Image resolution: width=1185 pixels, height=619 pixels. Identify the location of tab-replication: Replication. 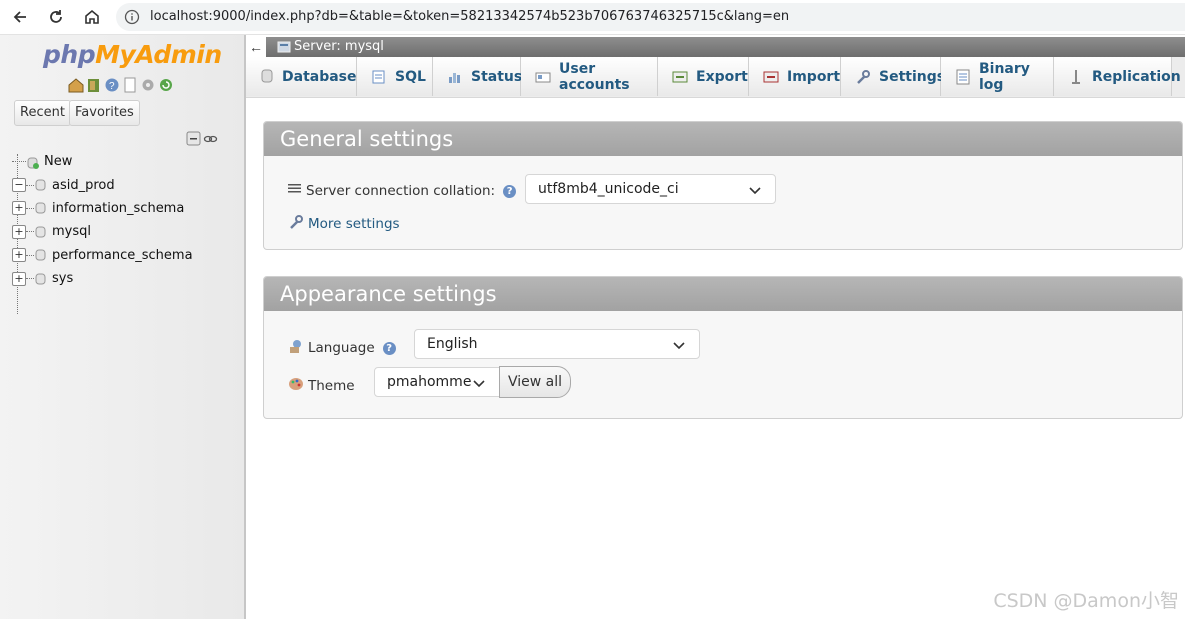
(1117, 76).